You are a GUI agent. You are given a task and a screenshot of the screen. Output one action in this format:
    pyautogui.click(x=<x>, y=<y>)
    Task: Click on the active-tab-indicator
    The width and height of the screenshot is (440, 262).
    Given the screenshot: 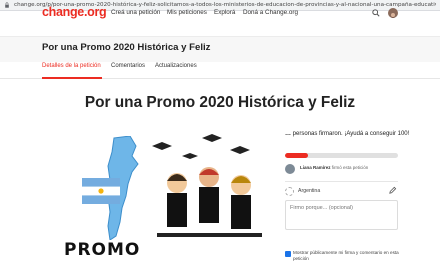 What is the action you would take?
    pyautogui.click(x=72, y=78)
    